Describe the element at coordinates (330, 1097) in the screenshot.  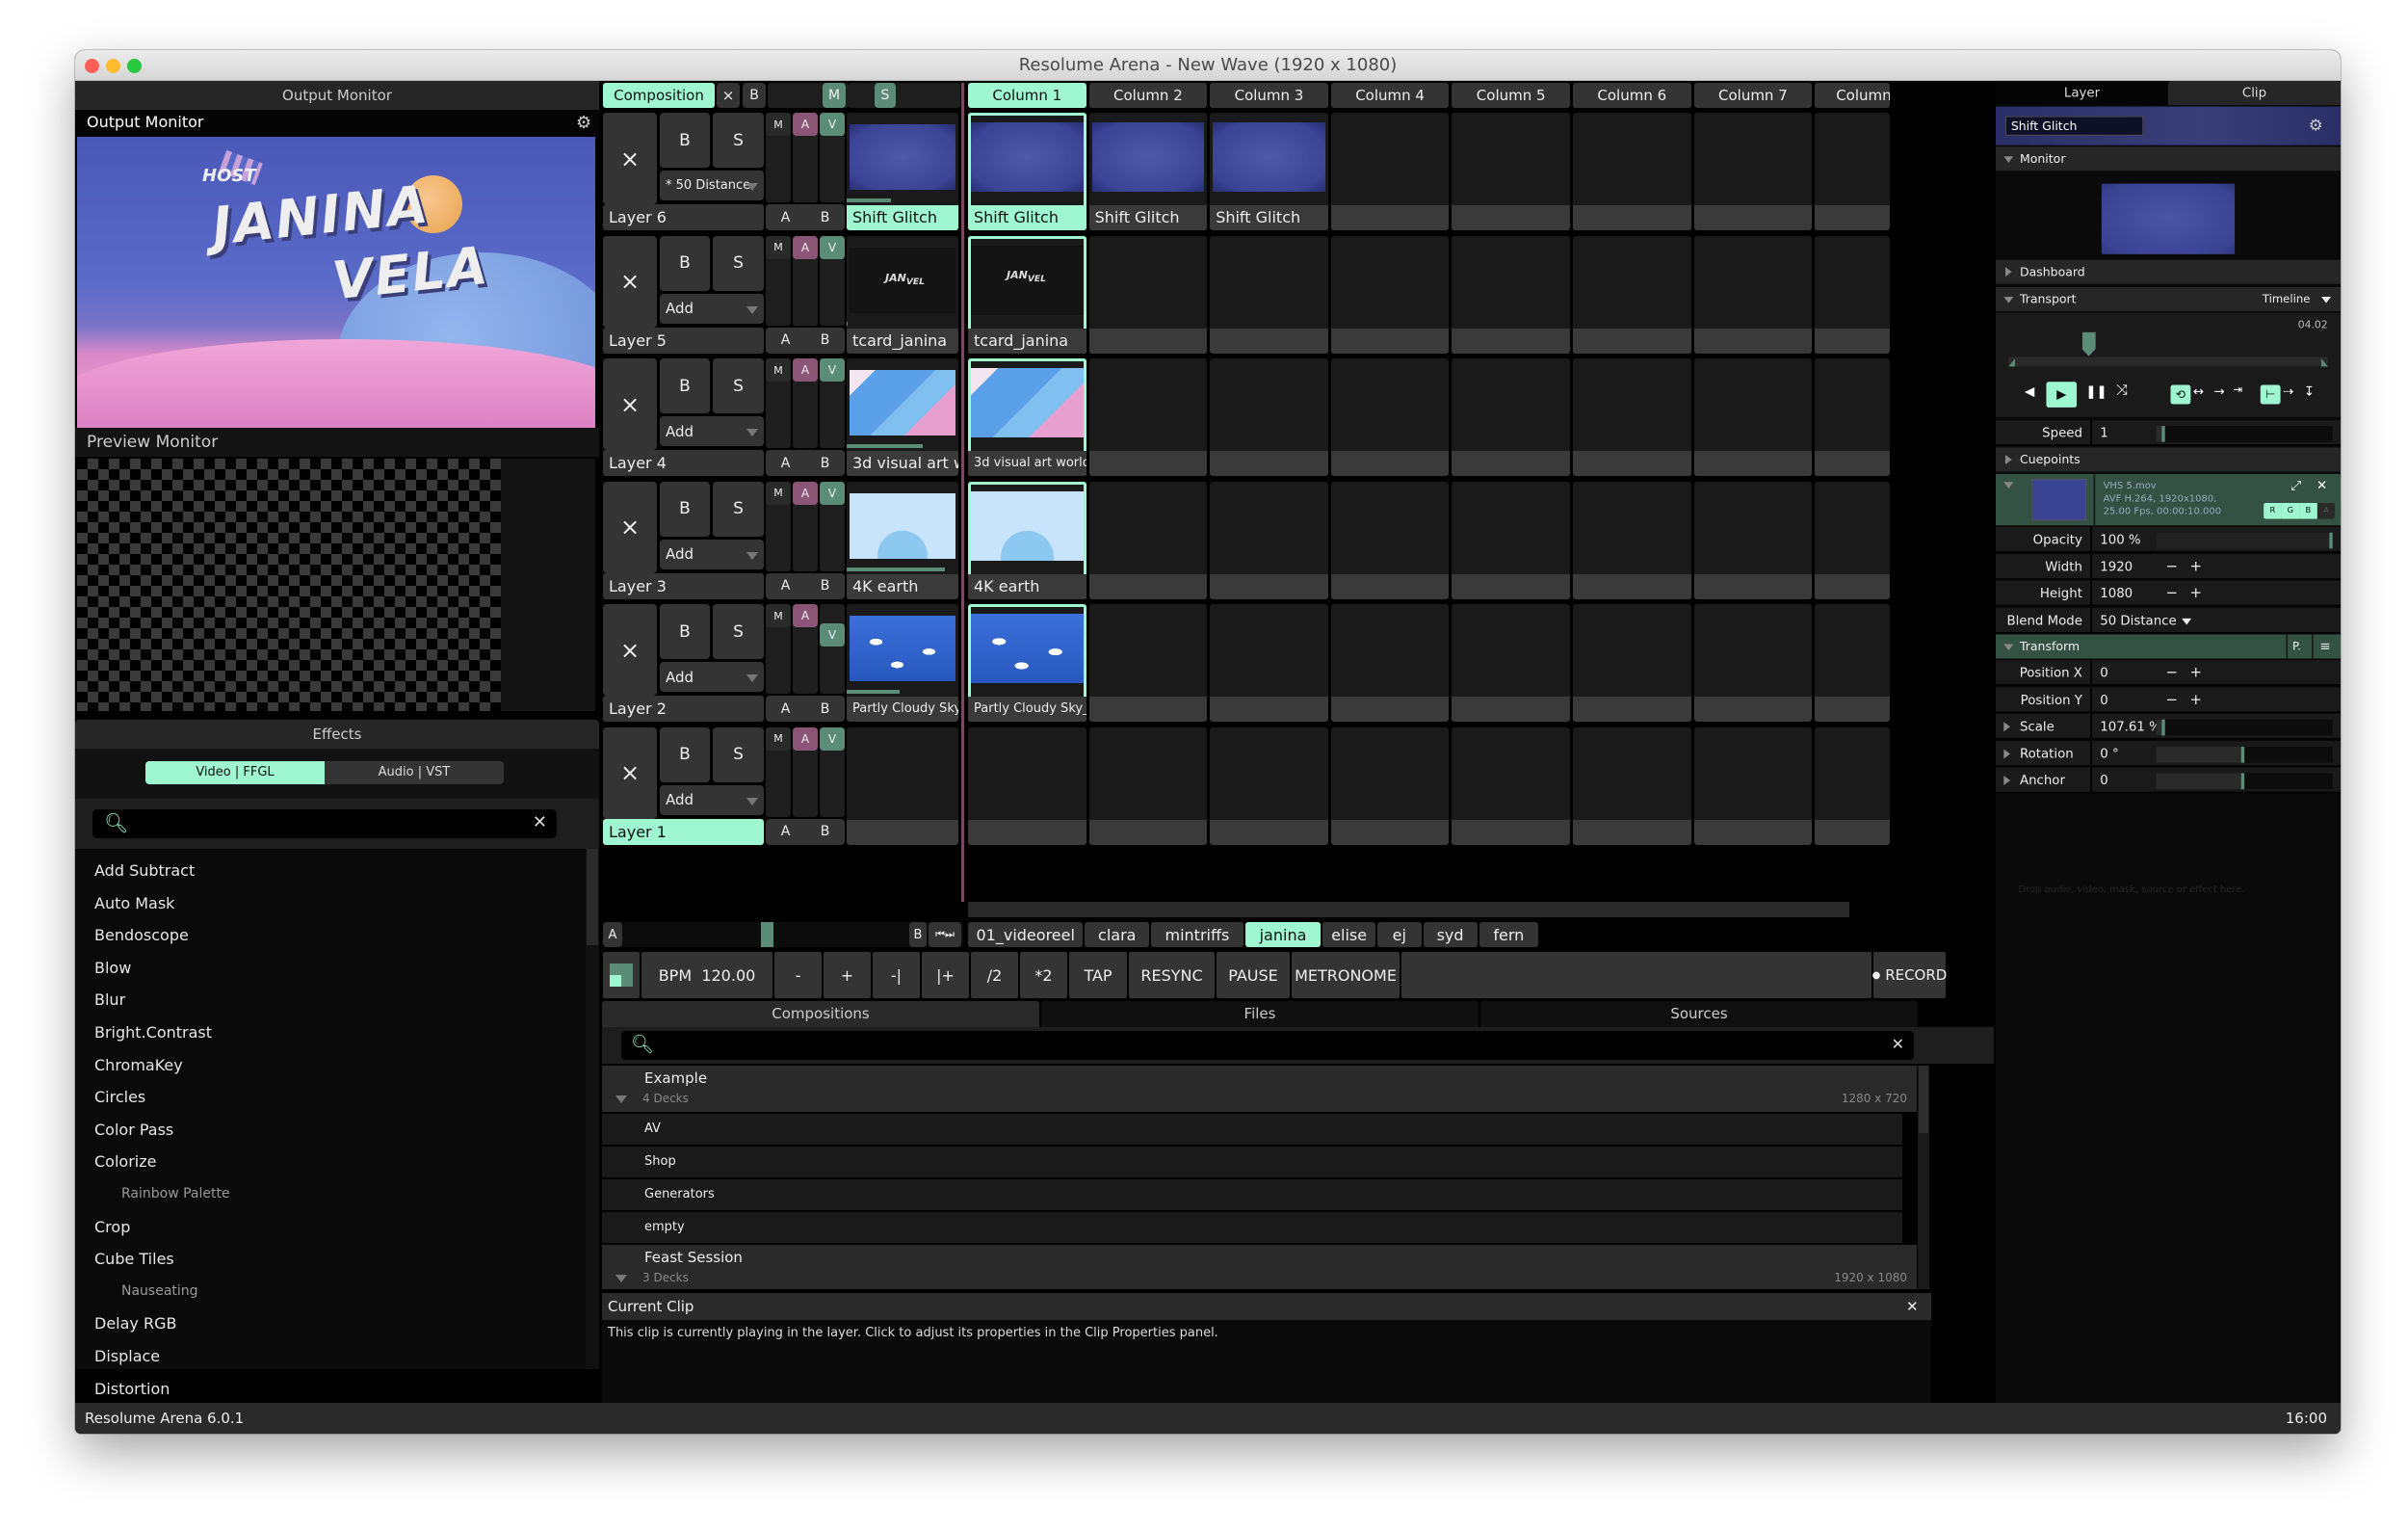
I see `effect-item: Circles` at that location.